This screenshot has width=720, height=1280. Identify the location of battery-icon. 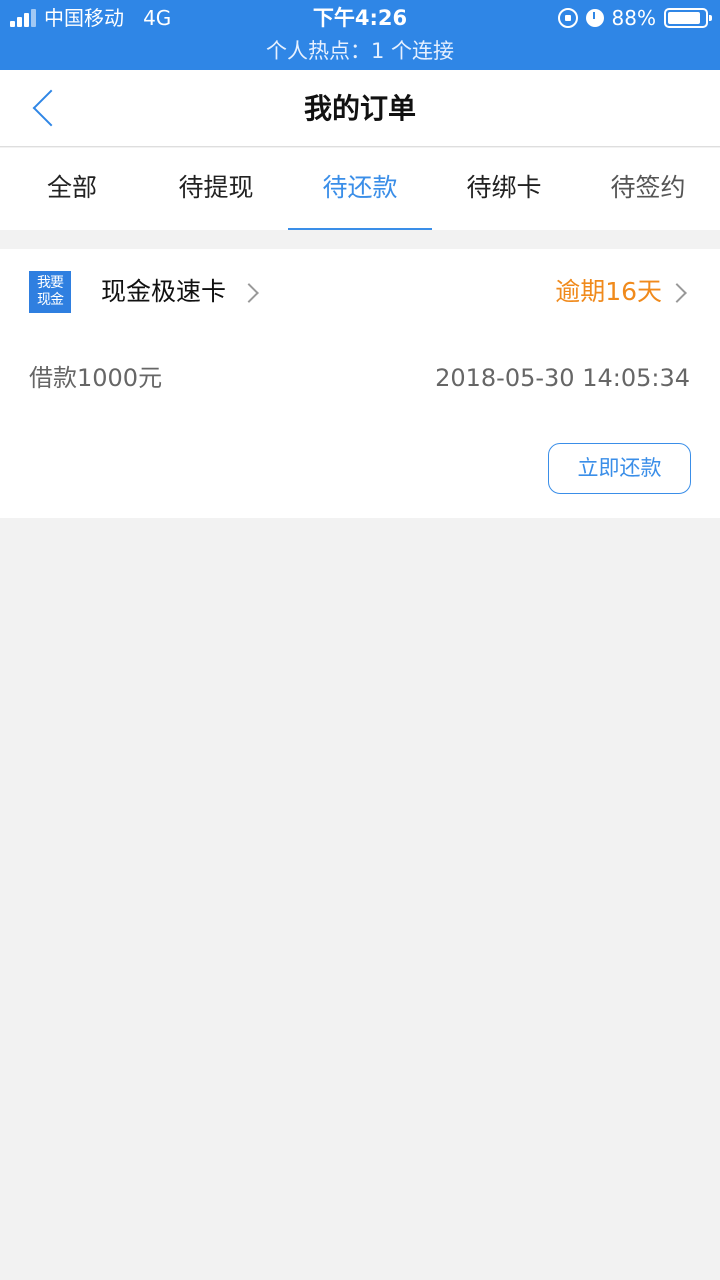
(688, 18).